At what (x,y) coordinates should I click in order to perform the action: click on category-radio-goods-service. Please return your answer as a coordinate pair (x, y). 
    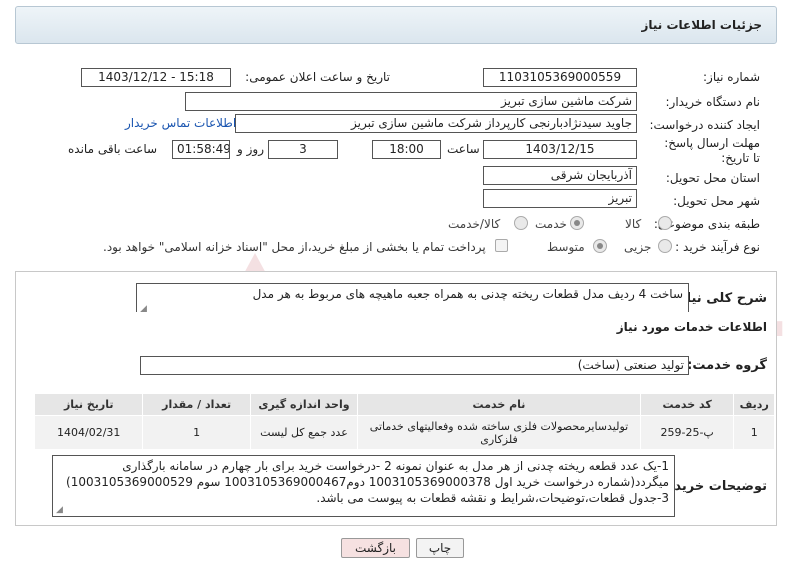
    Looking at the image, I should click on (521, 223).